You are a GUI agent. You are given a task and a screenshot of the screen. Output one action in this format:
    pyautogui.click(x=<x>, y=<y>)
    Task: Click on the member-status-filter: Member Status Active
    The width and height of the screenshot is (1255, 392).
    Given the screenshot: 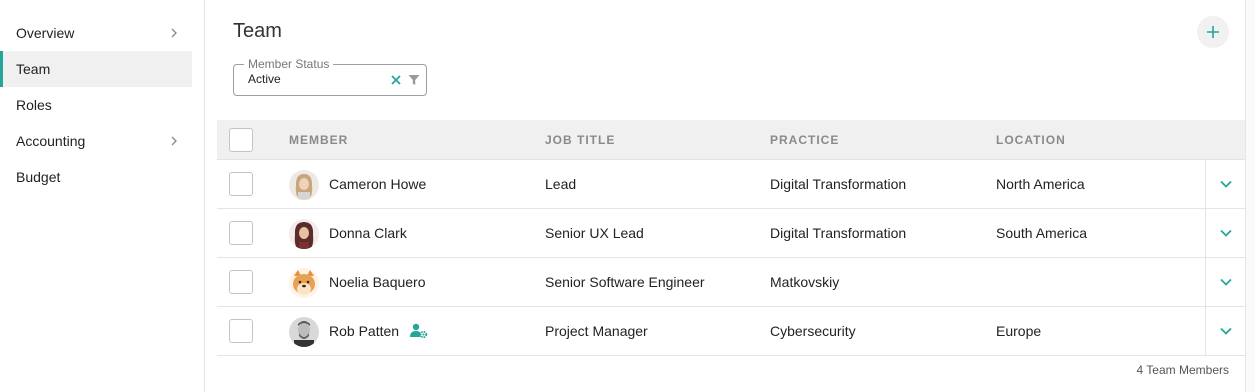 What is the action you would take?
    pyautogui.click(x=330, y=76)
    